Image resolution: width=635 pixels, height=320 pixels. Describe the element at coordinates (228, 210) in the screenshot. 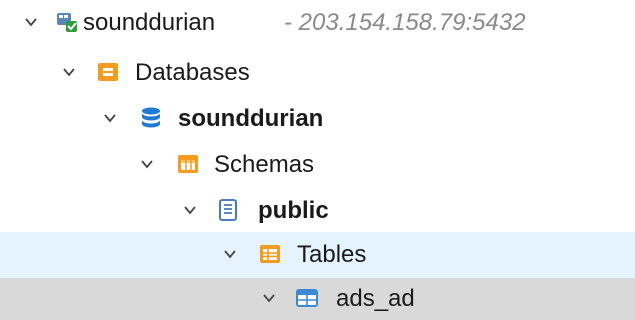

I see `schema-icon` at that location.